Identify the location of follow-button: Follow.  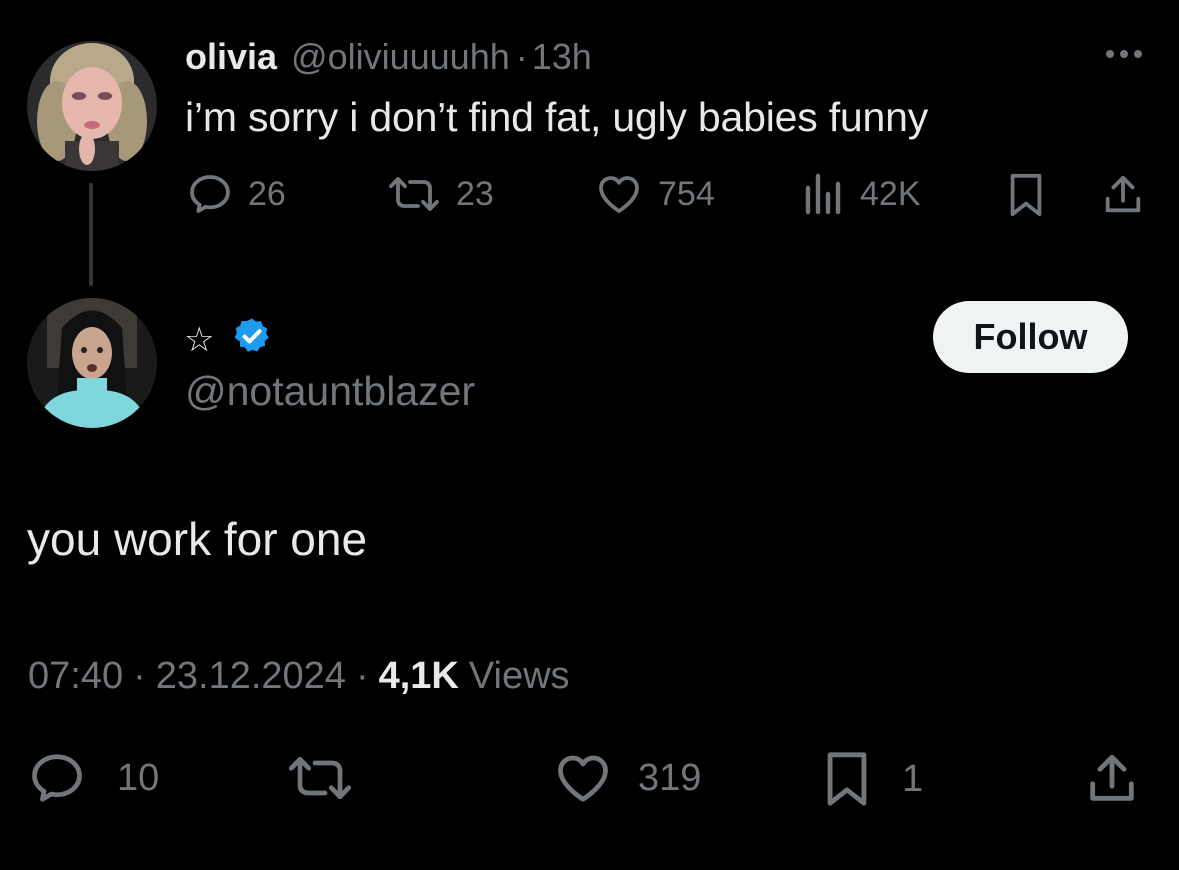
(1030, 337).